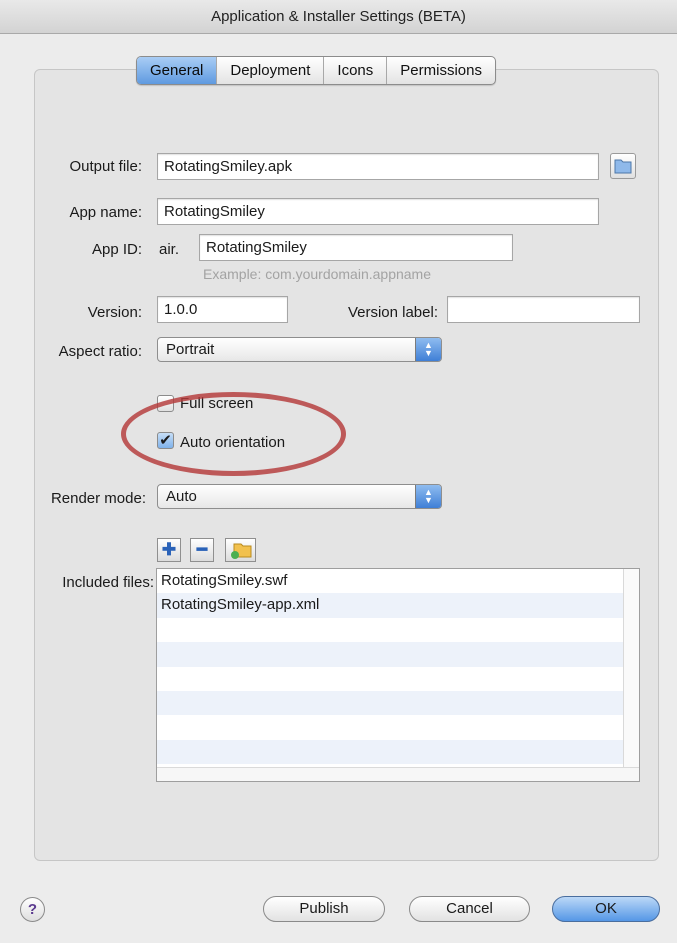 The image size is (677, 943). What do you see at coordinates (105, 166) in the screenshot?
I see `output-file-label: Output file:` at bounding box center [105, 166].